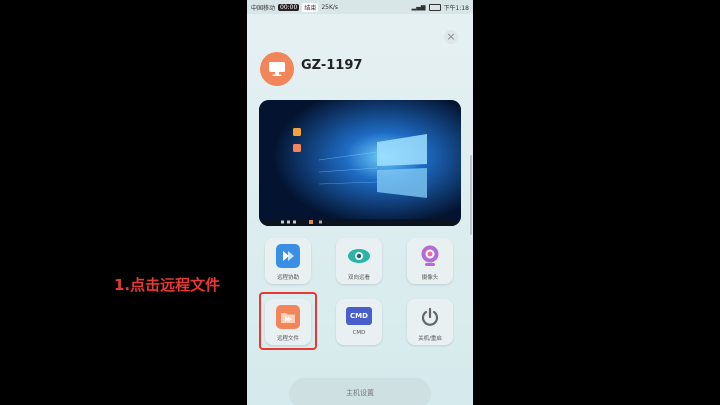 The height and width of the screenshot is (405, 720). Describe the element at coordinates (471, 195) in the screenshot. I see `scrollbar` at that location.